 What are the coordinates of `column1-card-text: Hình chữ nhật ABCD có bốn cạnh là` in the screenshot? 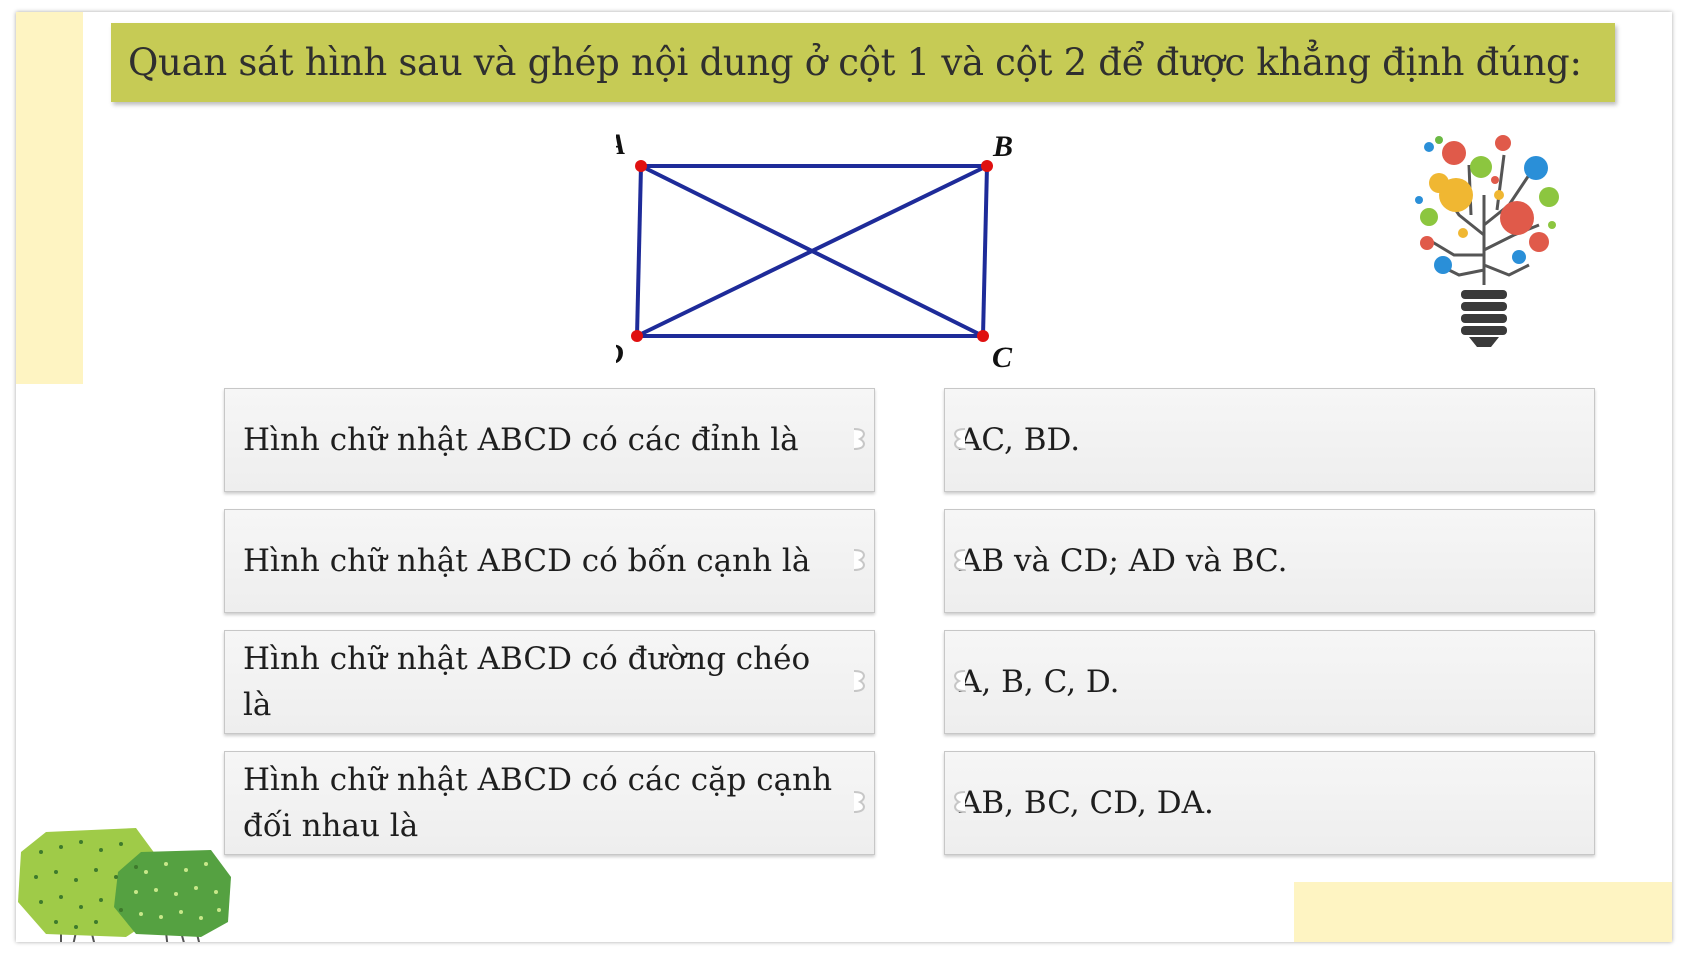 It's located at (527, 561).